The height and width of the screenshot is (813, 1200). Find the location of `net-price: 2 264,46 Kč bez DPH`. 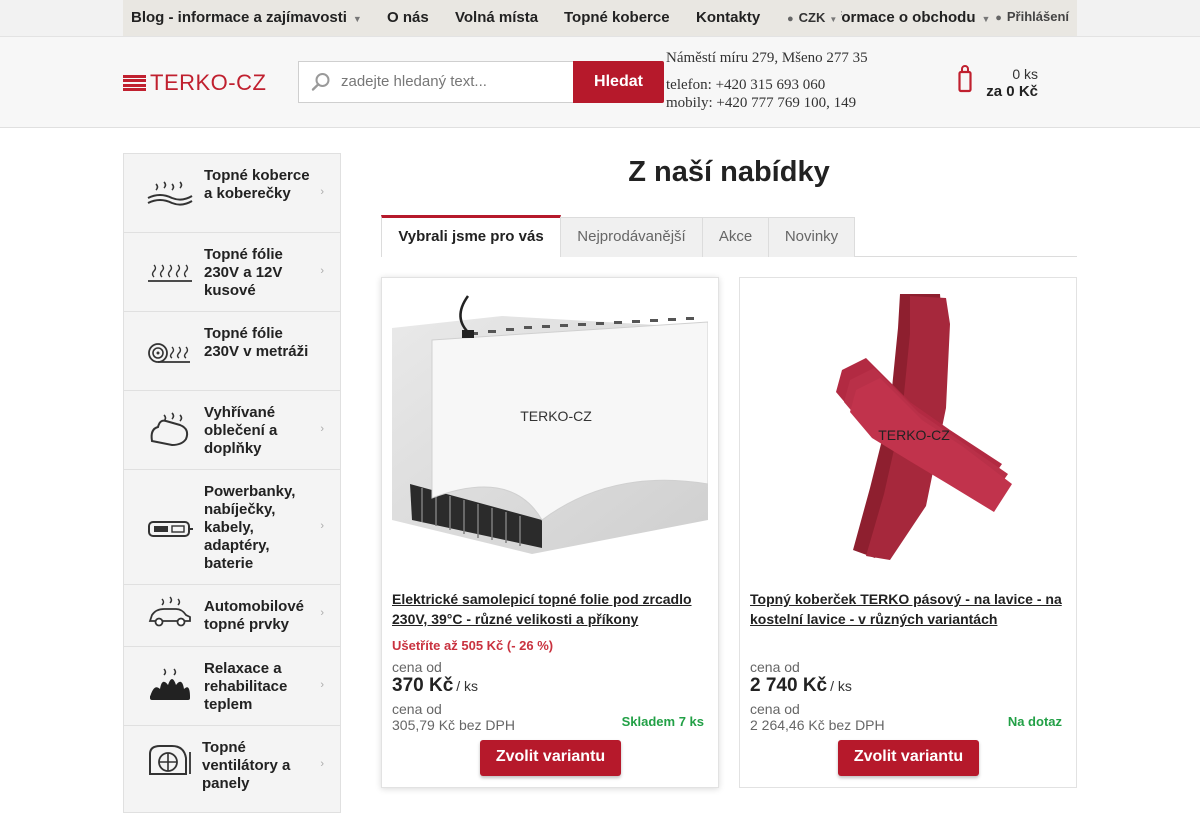

net-price: 2 264,46 Kč bez DPH is located at coordinates (817, 725).